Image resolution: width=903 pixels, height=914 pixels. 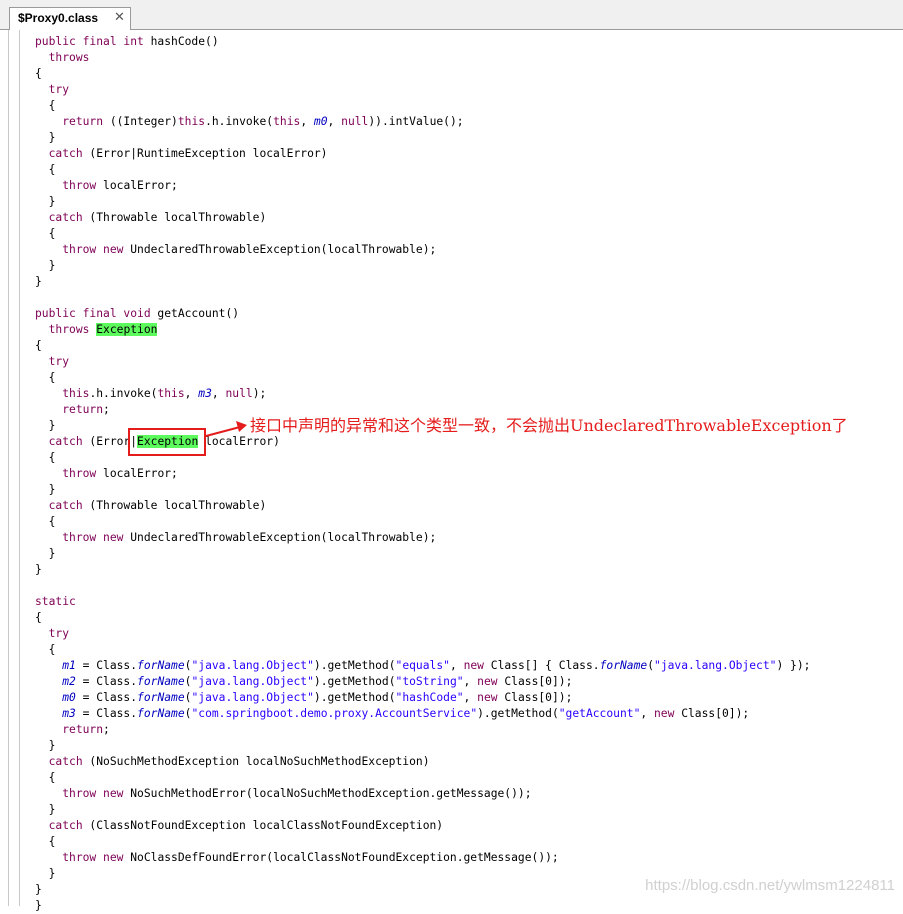 What do you see at coordinates (422, 394) in the screenshot?
I see `code-line: this.h.invoke(this, m3, null);` at bounding box center [422, 394].